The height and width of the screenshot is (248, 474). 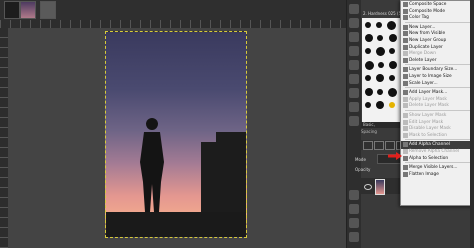 I want to click on spacing-label: Spacing, so click(x=369, y=131).